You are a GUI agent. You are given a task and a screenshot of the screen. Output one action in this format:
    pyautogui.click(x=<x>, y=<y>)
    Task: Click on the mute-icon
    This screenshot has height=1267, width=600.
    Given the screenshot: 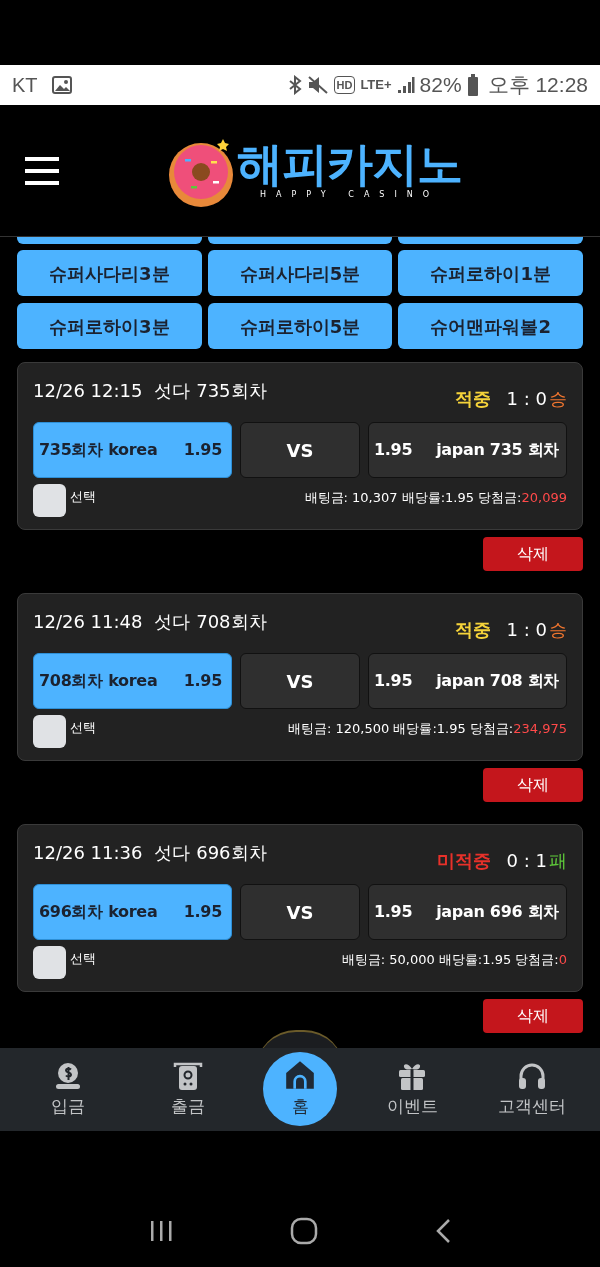 What is the action you would take?
    pyautogui.click(x=317, y=85)
    